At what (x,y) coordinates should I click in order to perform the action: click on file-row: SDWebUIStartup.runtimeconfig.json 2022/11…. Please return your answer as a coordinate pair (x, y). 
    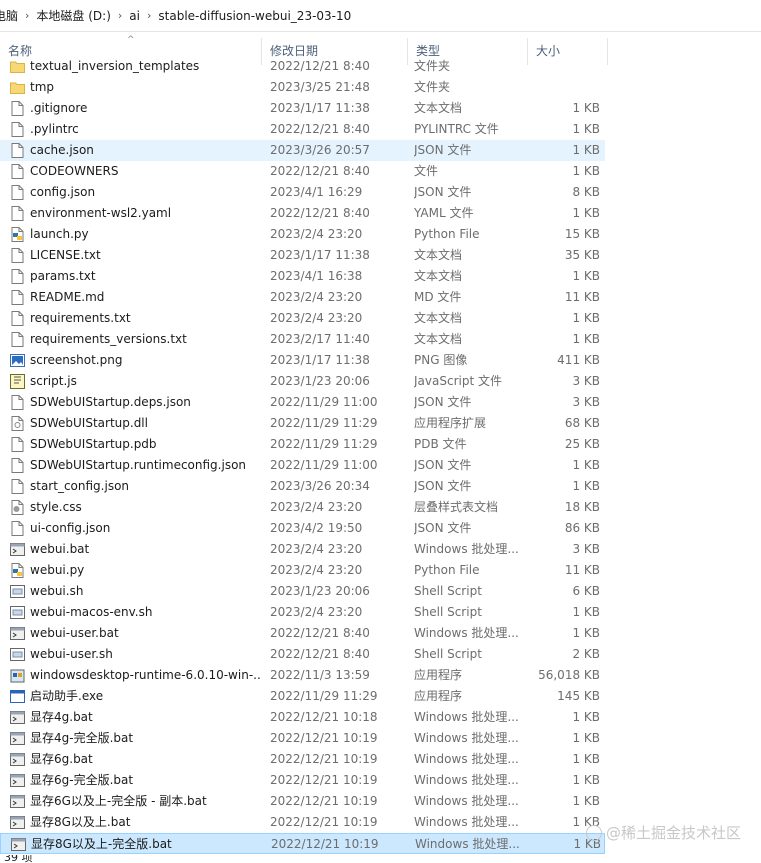
    Looking at the image, I should click on (302, 465).